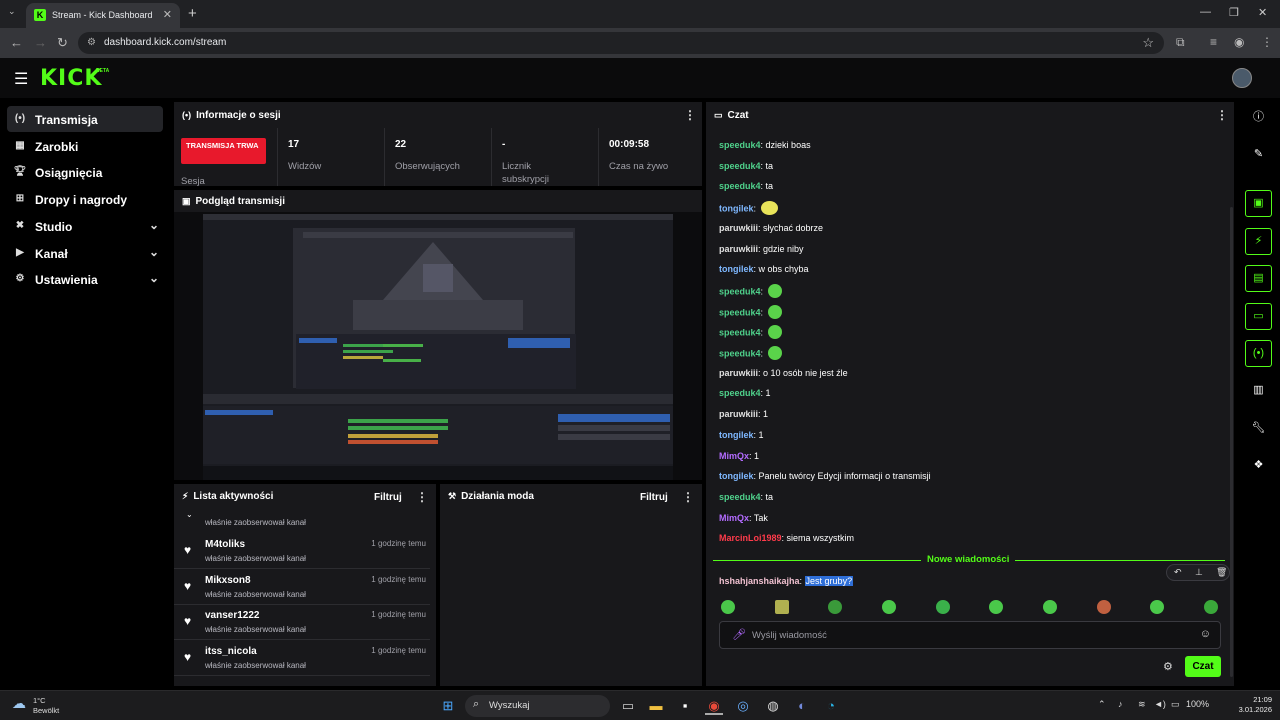 The height and width of the screenshot is (720, 1280). What do you see at coordinates (85, 253) in the screenshot?
I see `sidebar-item-kanal: ▶ Kanał ⌄` at bounding box center [85, 253].